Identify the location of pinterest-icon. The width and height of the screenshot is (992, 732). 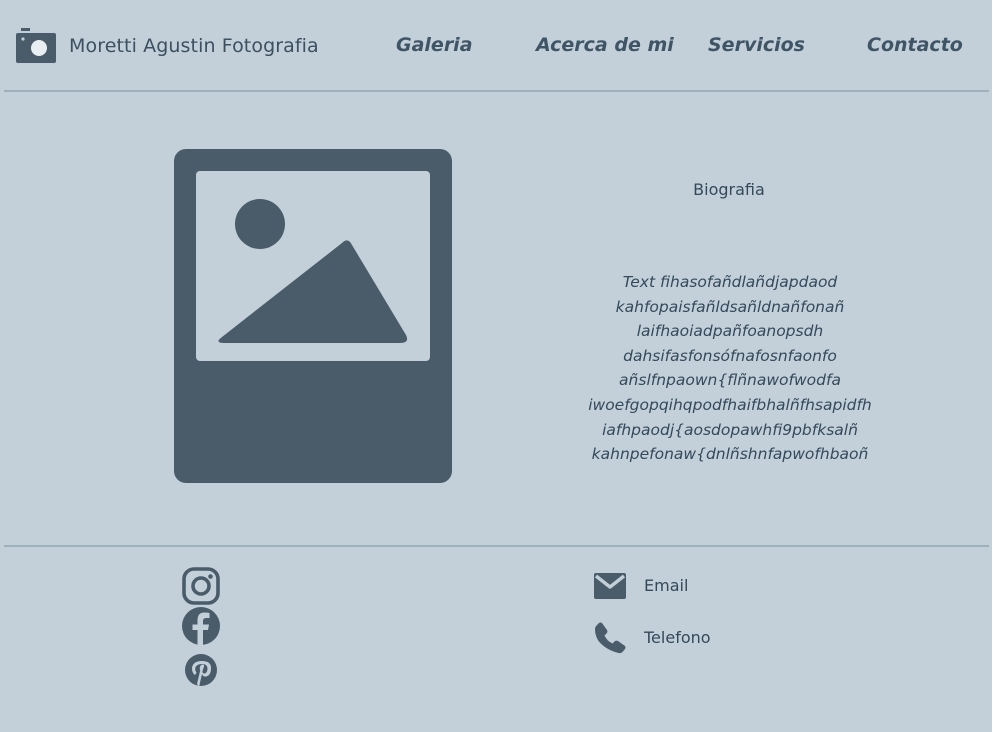
(201, 671).